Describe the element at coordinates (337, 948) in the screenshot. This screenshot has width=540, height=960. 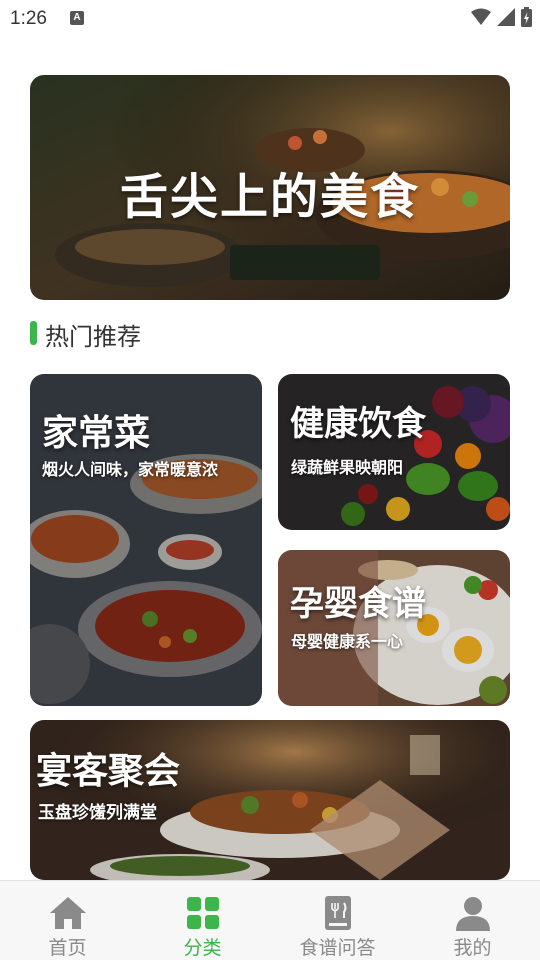
I see `nav-label-recipe-qa: 食谱问答` at that location.